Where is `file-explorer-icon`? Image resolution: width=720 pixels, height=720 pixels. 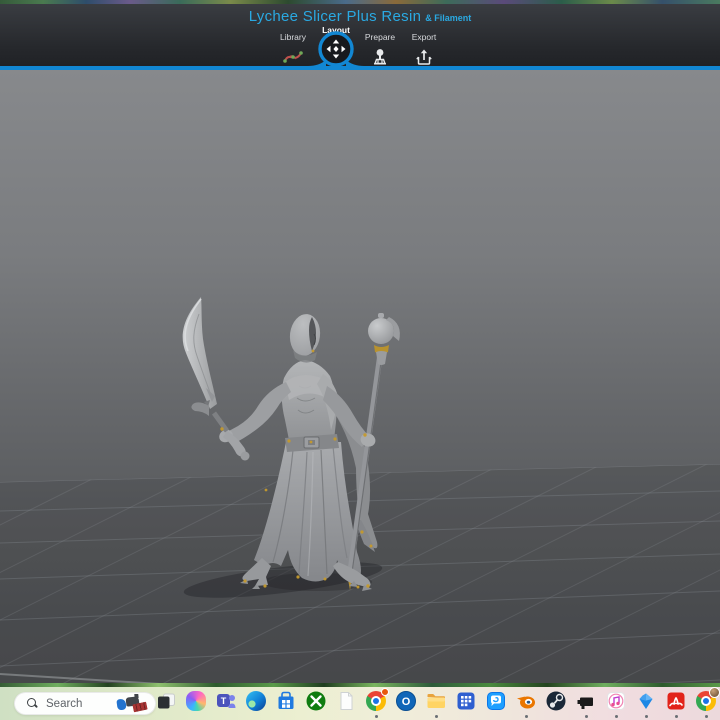 file-explorer-icon is located at coordinates (436, 704).